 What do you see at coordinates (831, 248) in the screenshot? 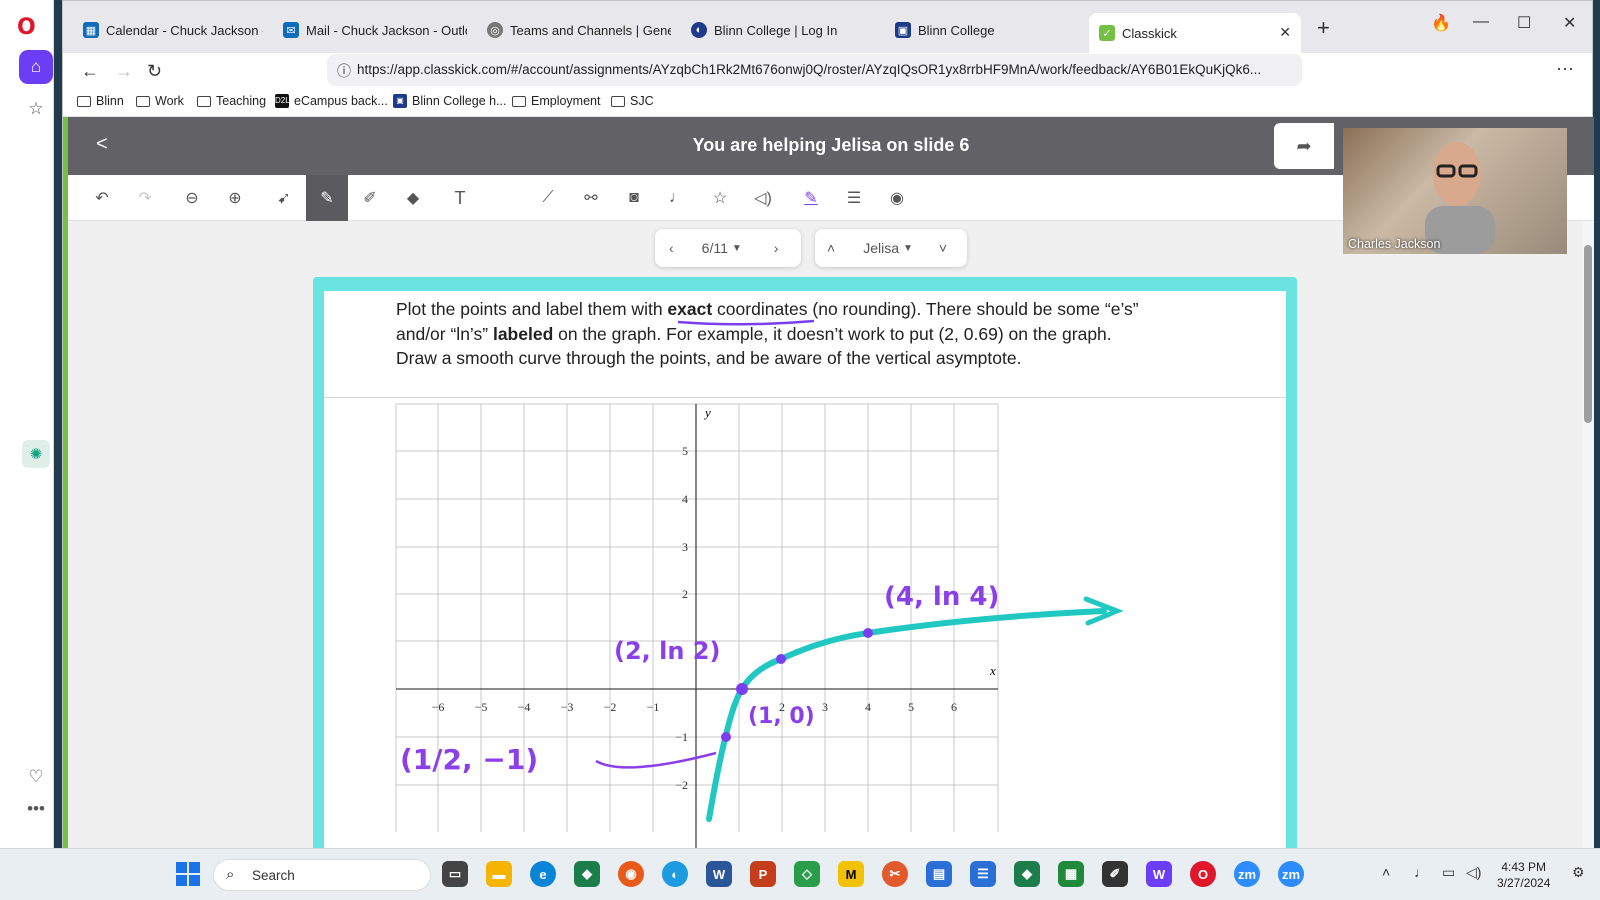
I see `prev-student-icon: ˄` at bounding box center [831, 248].